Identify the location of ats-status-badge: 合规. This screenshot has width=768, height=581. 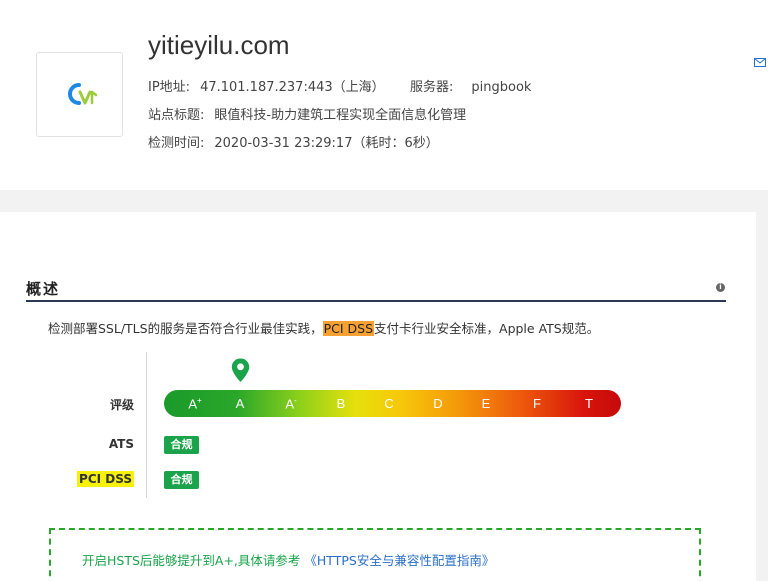
(181, 445).